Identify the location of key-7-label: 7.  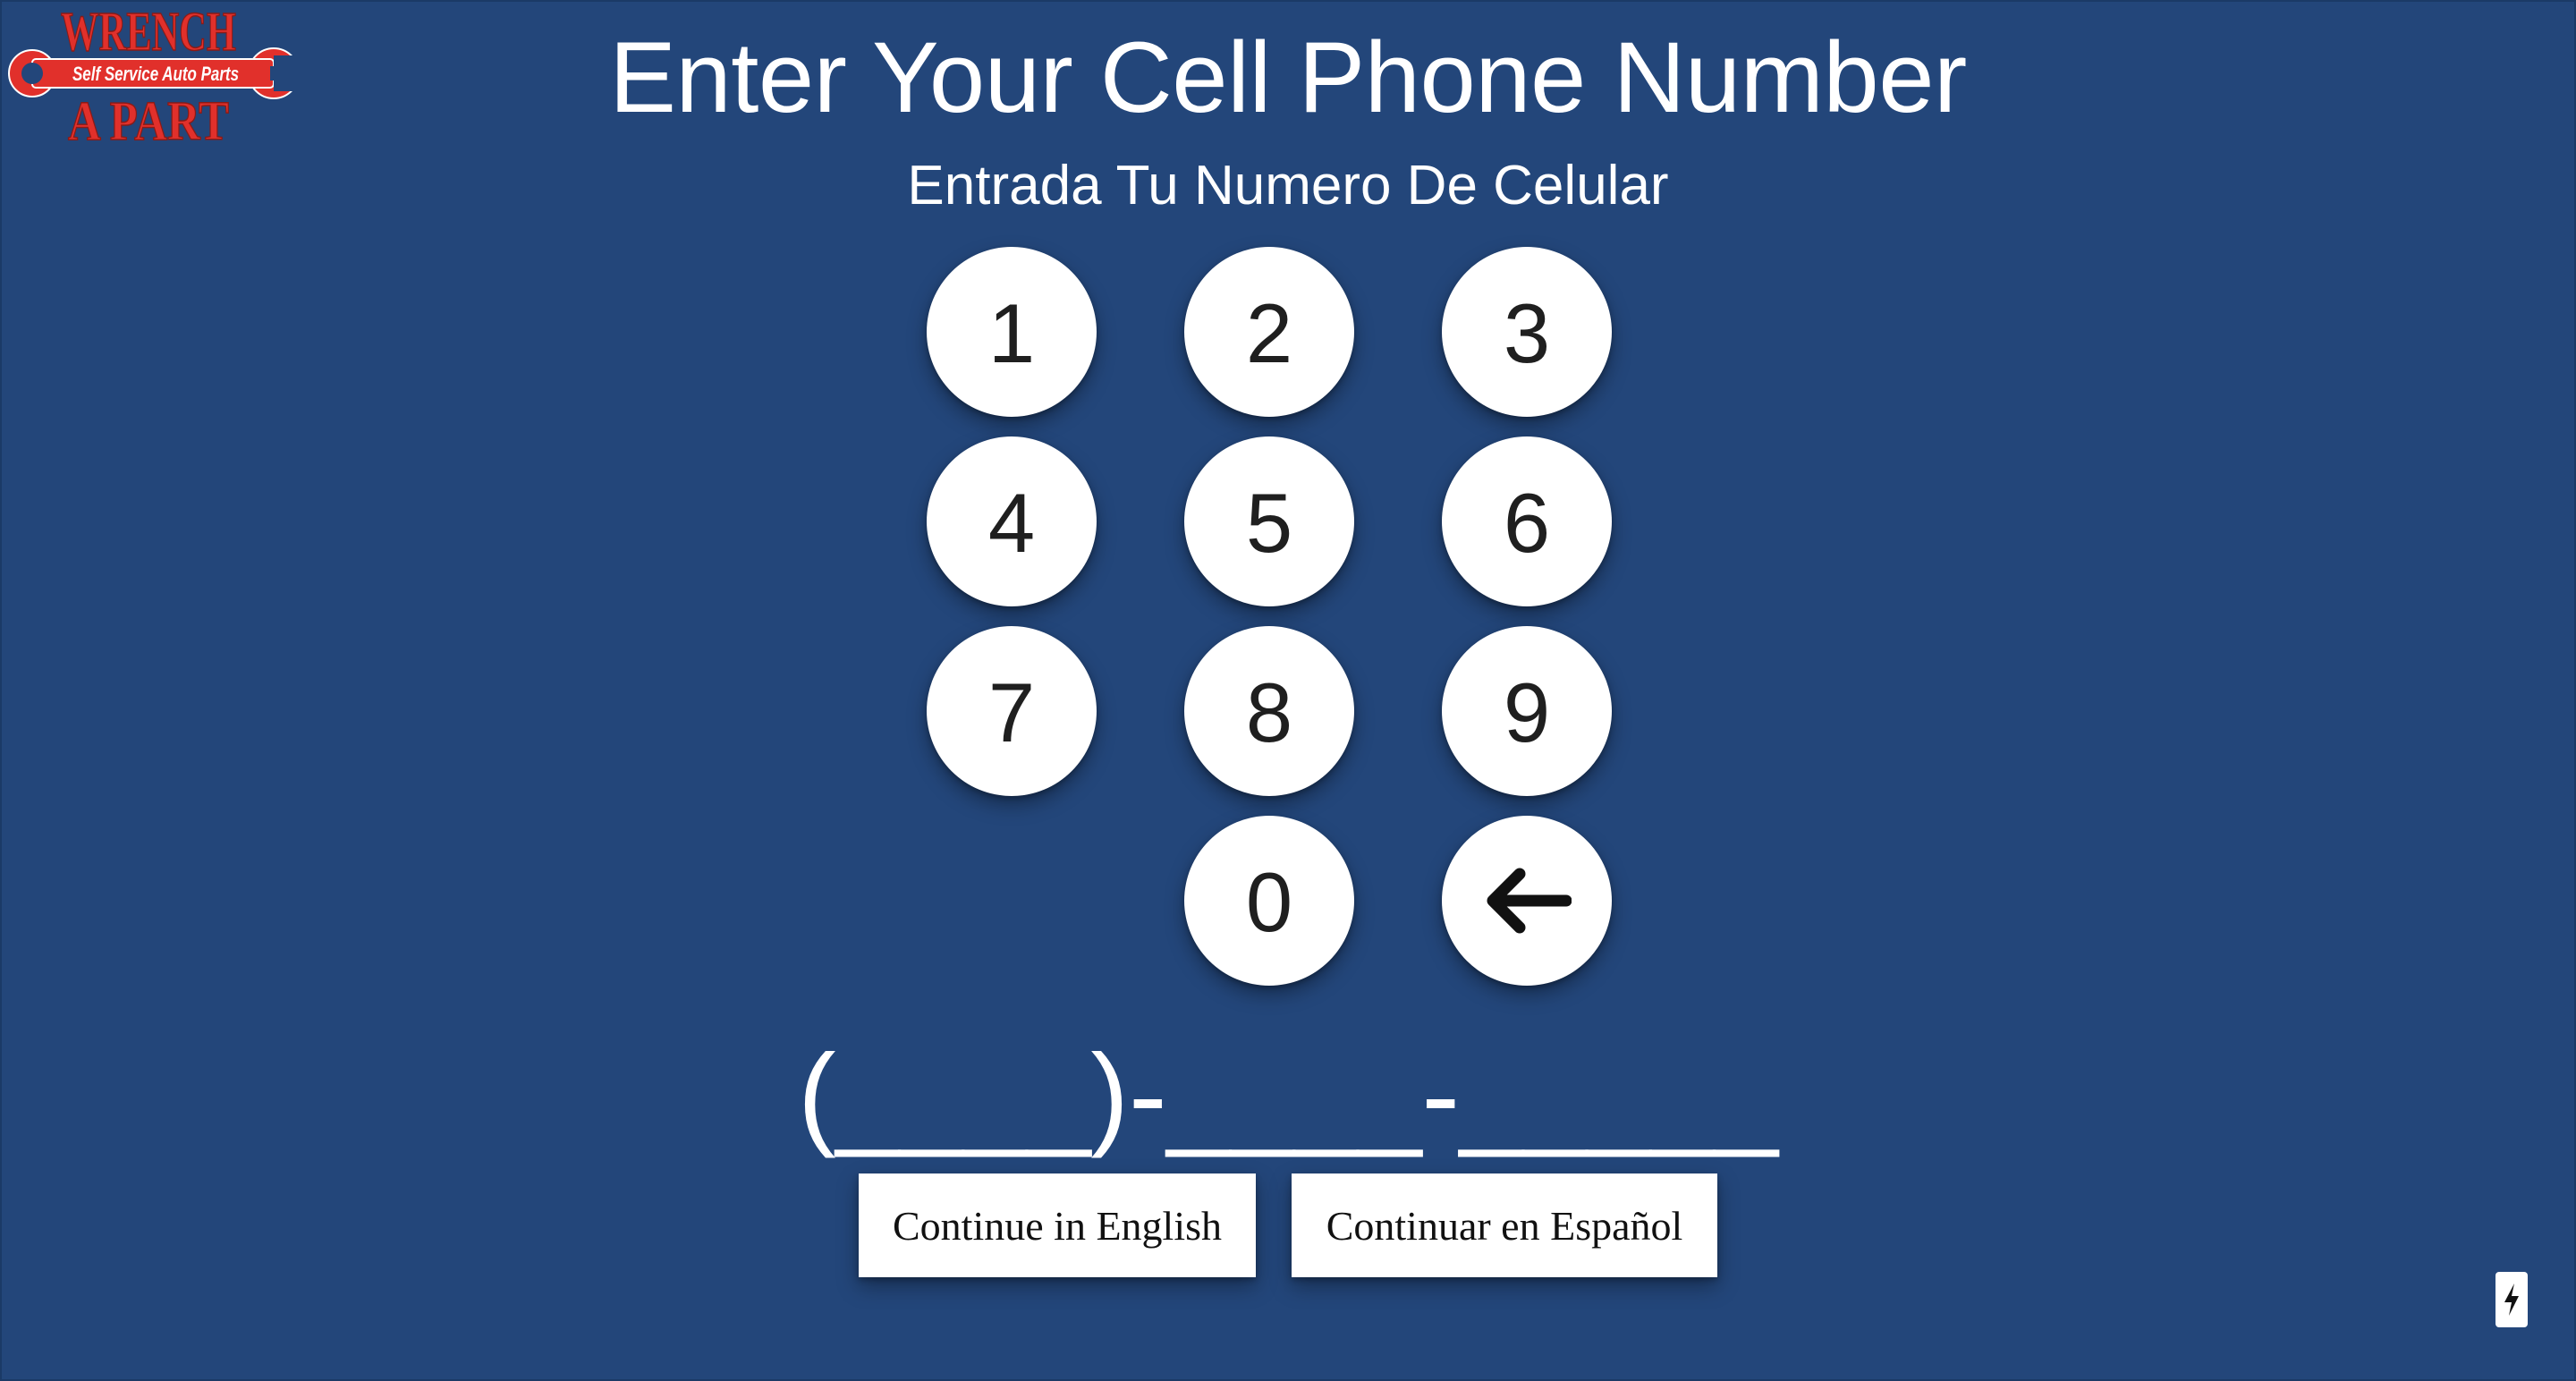
(1011, 712).